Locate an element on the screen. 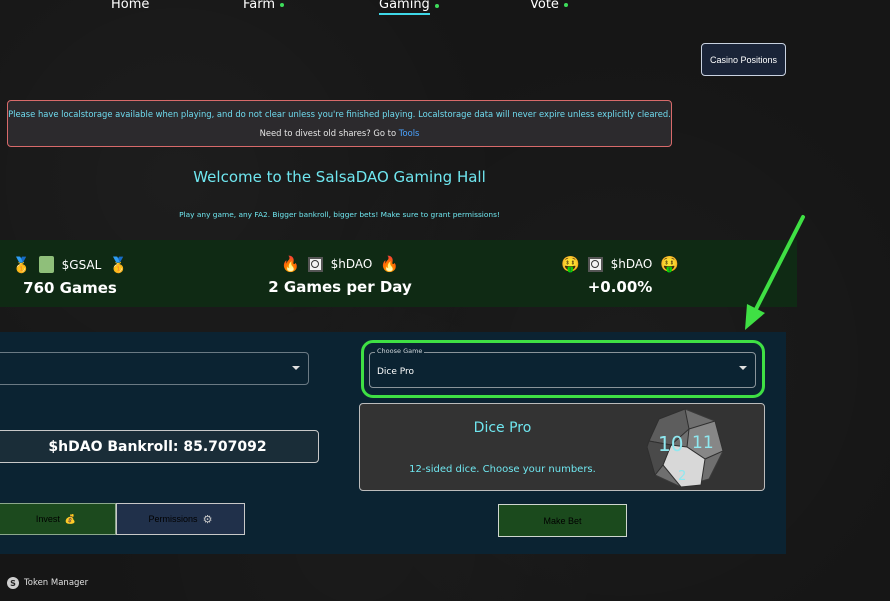 The width and height of the screenshot is (890, 601). nav-gaming-label: Gaming is located at coordinates (404, 7).